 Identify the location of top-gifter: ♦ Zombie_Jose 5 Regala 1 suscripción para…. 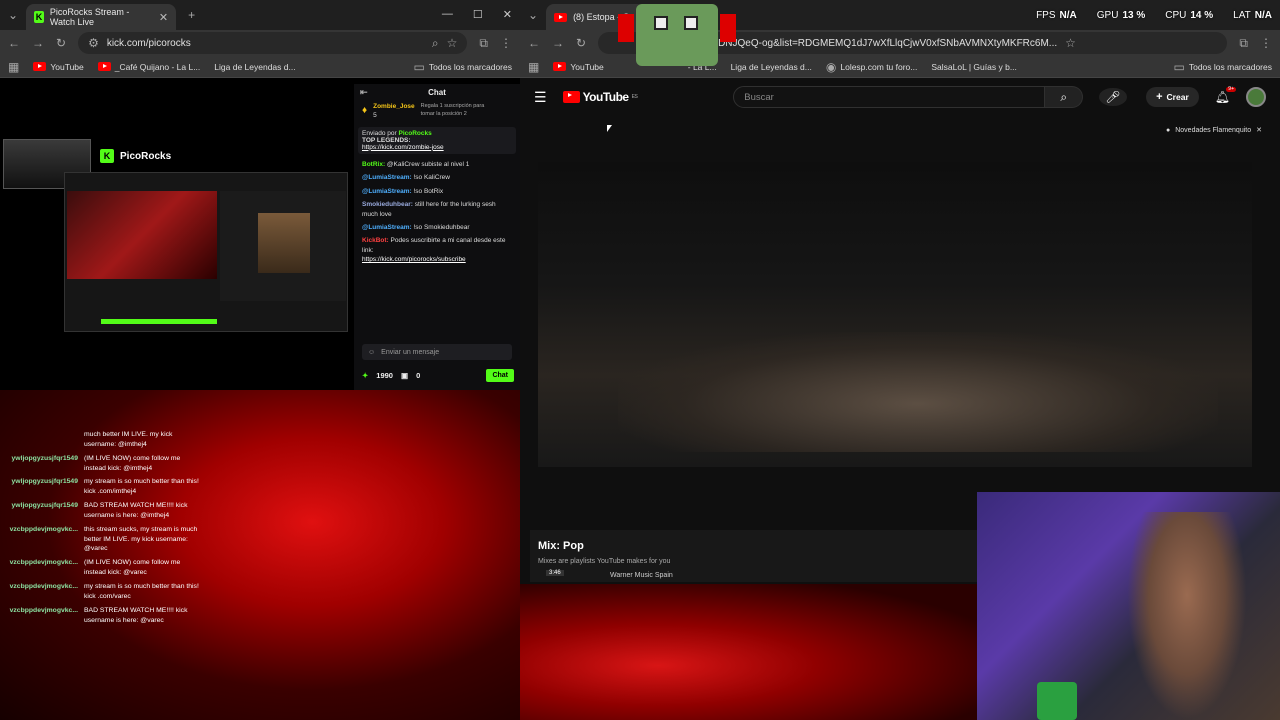
(423, 111).